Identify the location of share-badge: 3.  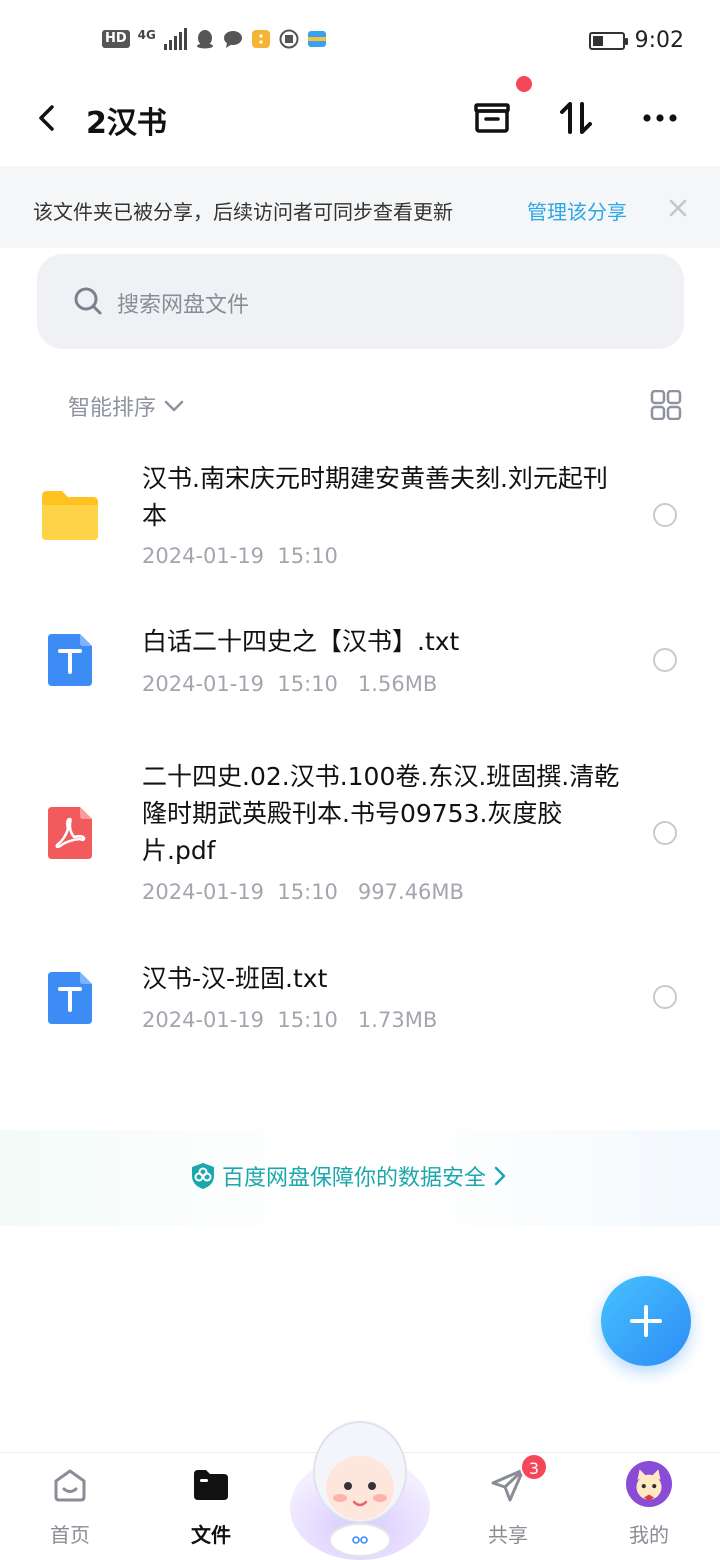
(534, 1467).